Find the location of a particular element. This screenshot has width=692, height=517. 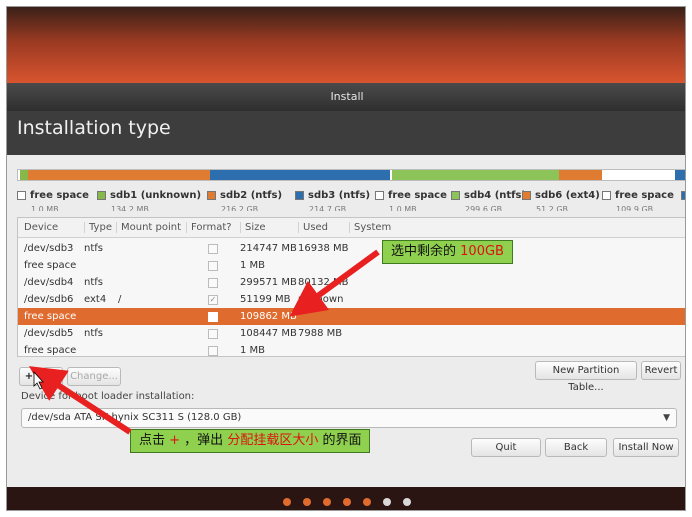

revert-button: Revert is located at coordinates (661, 370).